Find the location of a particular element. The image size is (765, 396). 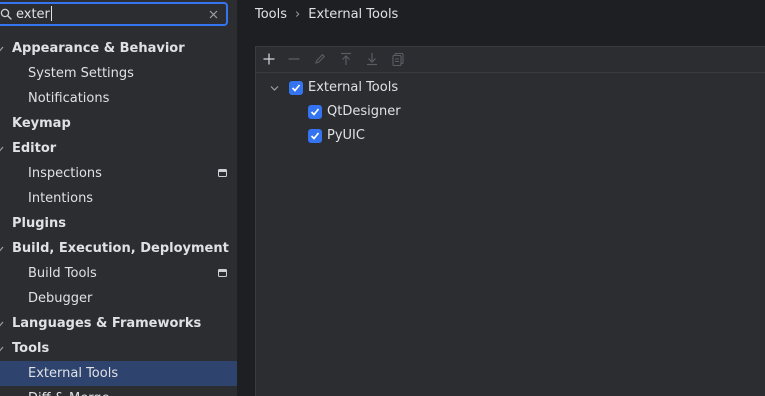

move-down-icon is located at coordinates (372, 59).